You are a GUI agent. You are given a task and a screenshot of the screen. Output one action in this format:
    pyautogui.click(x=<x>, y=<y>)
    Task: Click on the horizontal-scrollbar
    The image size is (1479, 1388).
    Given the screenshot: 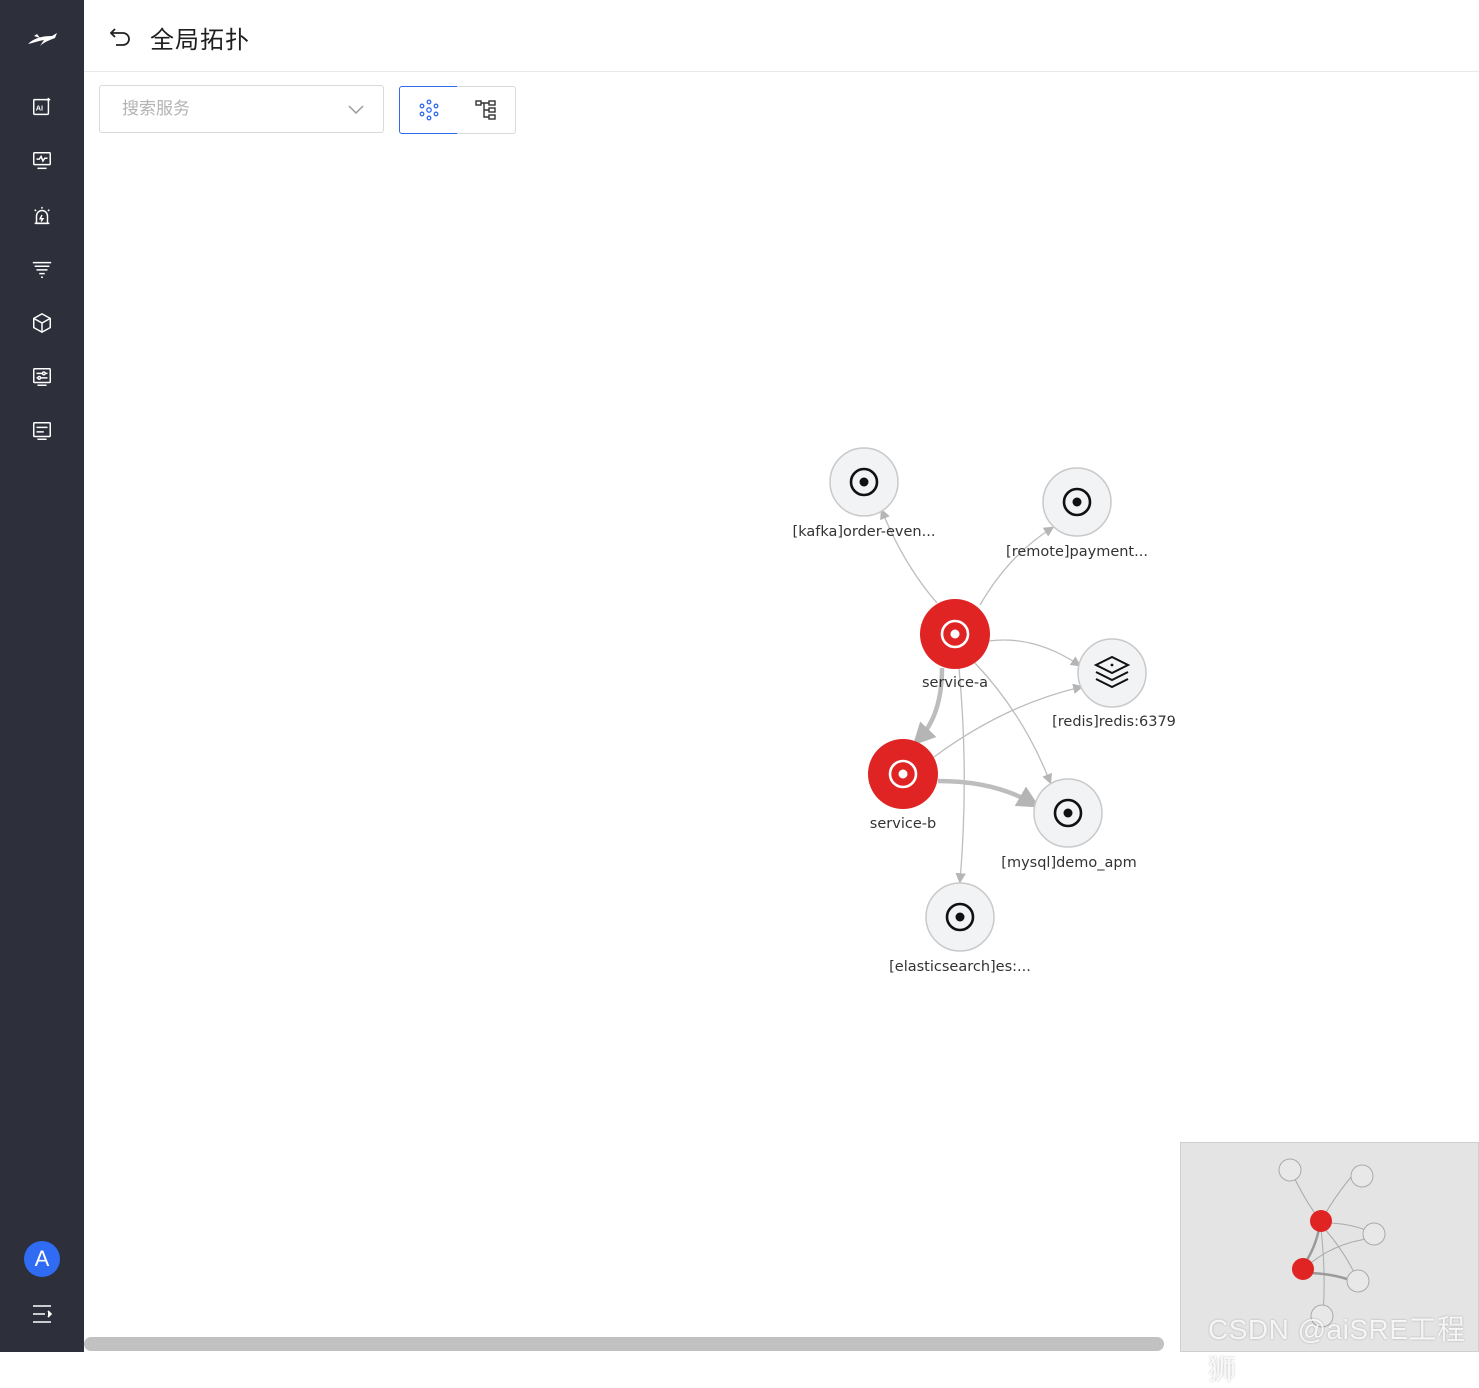 What is the action you would take?
    pyautogui.click(x=624, y=1344)
    